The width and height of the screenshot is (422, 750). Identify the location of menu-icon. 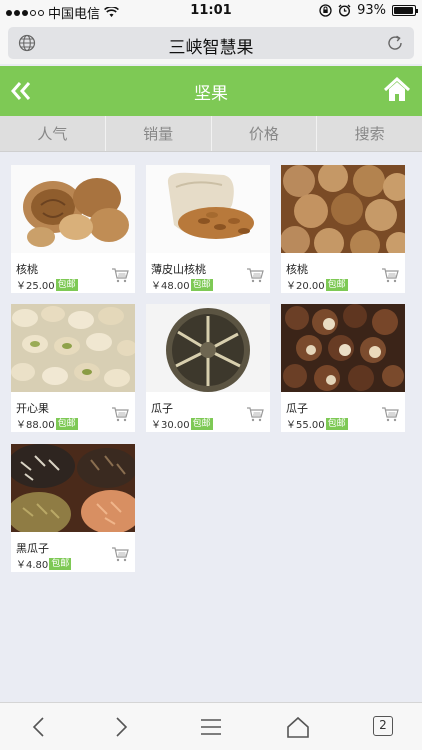
(211, 727).